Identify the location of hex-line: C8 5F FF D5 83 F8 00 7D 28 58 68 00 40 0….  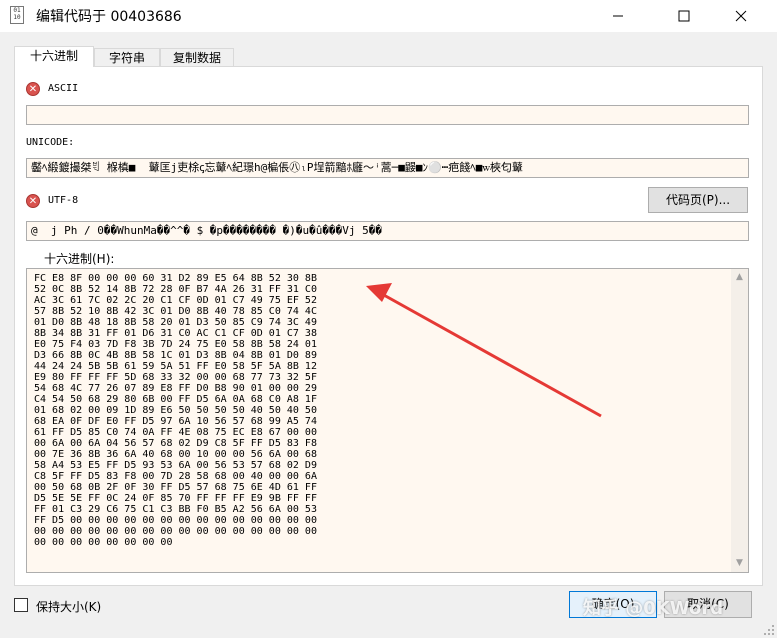
(175, 476).